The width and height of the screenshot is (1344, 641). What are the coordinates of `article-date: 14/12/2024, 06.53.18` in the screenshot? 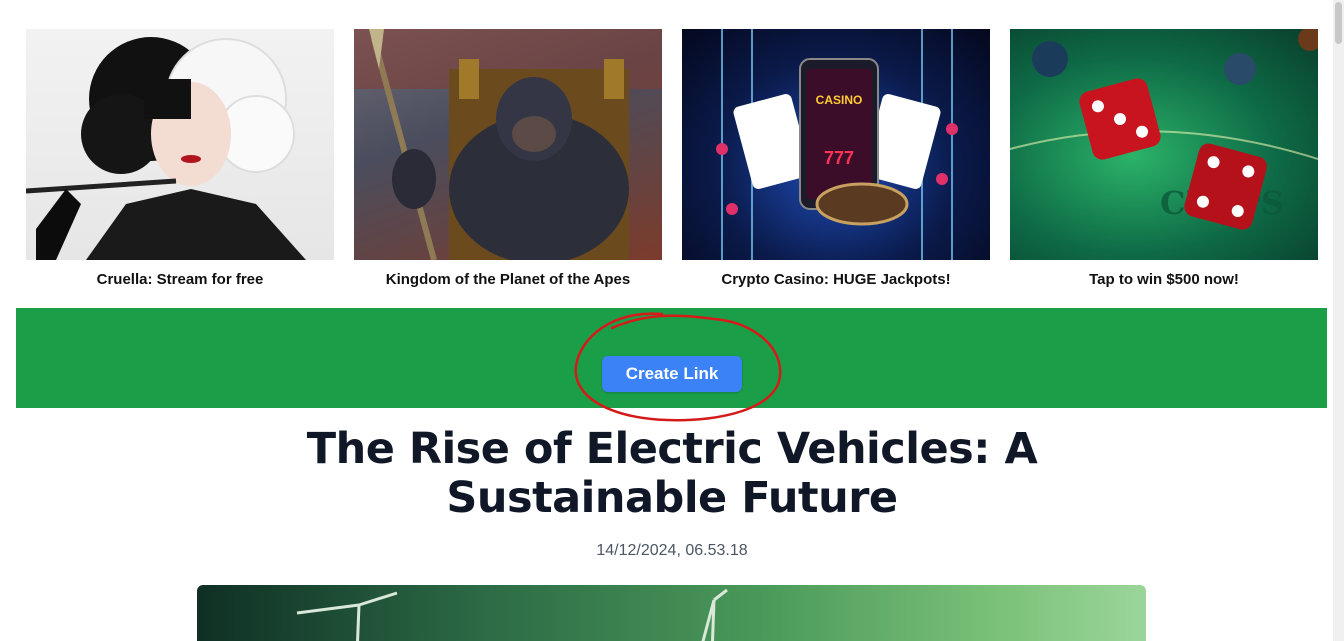 It's located at (672, 550).